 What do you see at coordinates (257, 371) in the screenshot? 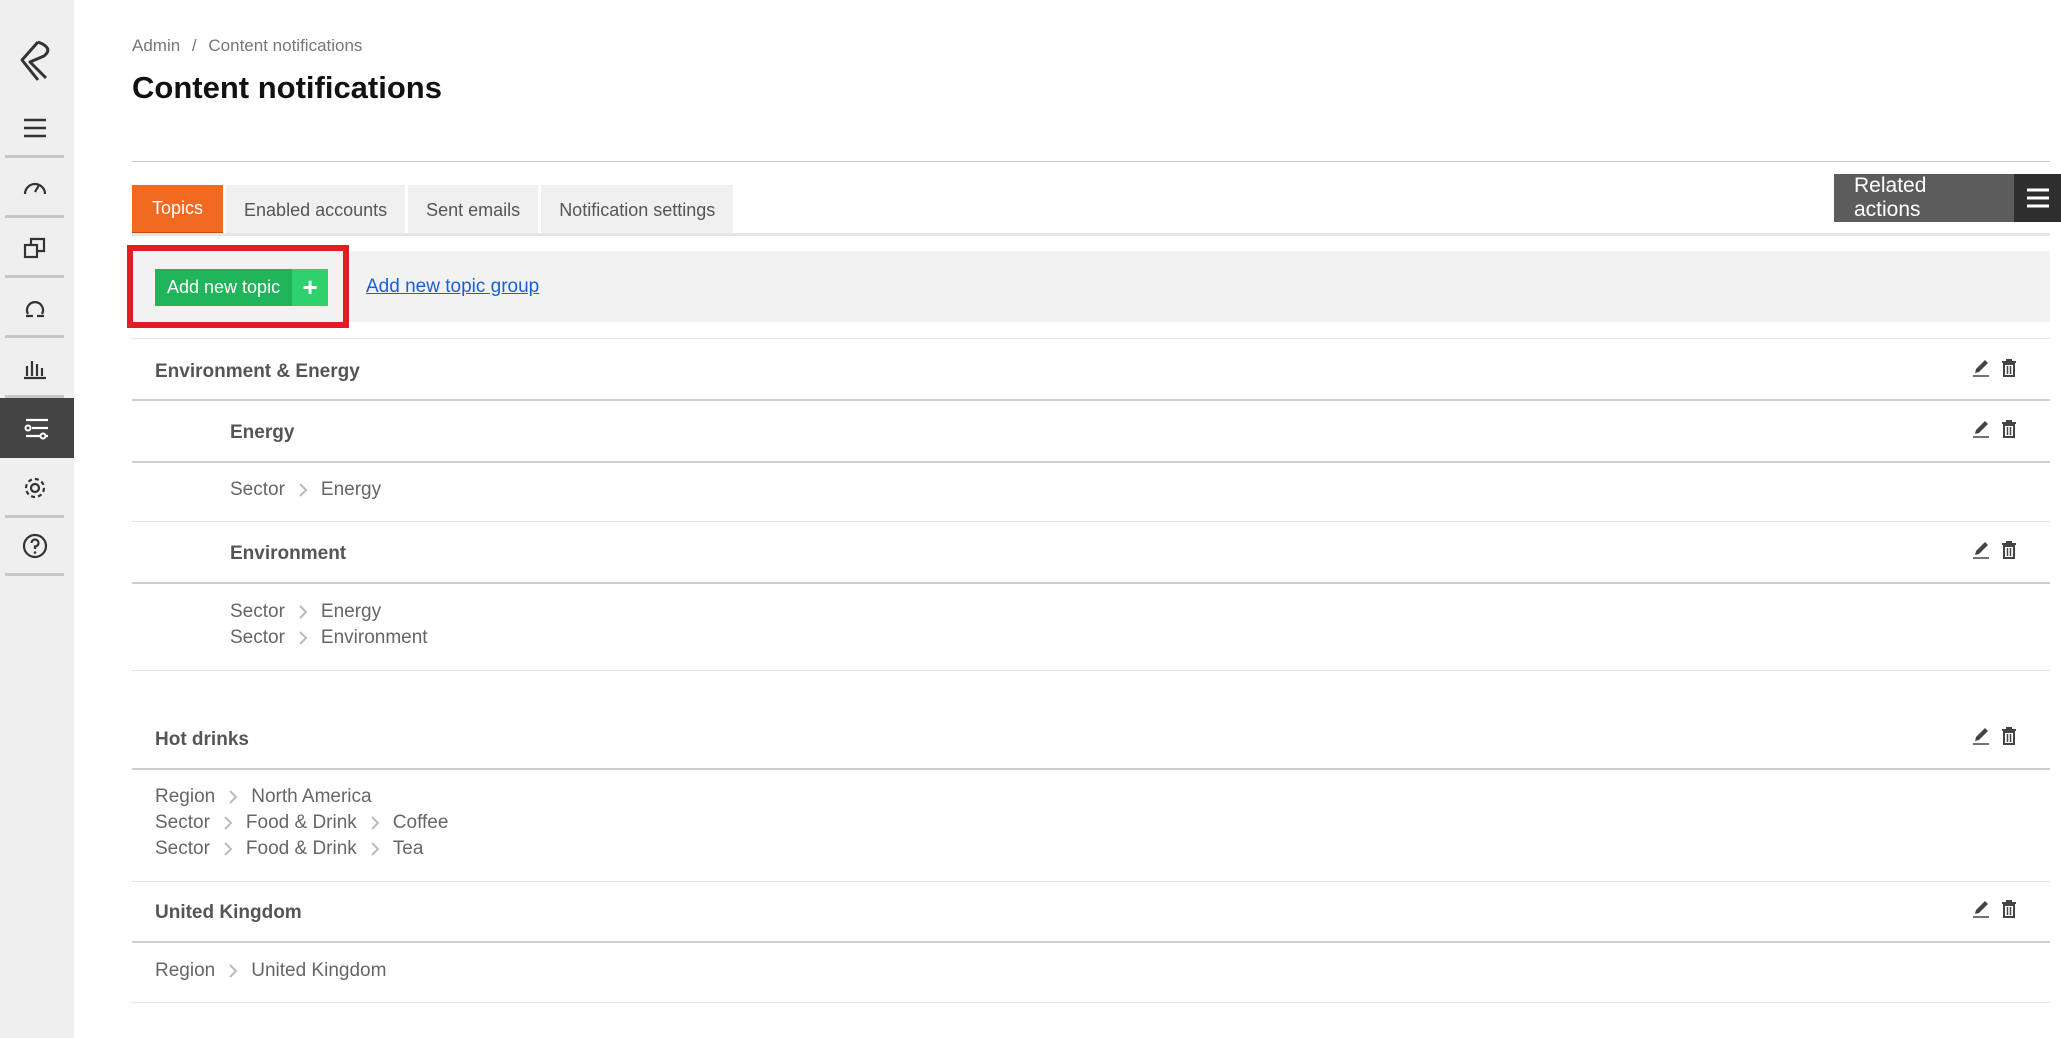
I see `group-title-environment-energy: Environment & Energy` at bounding box center [257, 371].